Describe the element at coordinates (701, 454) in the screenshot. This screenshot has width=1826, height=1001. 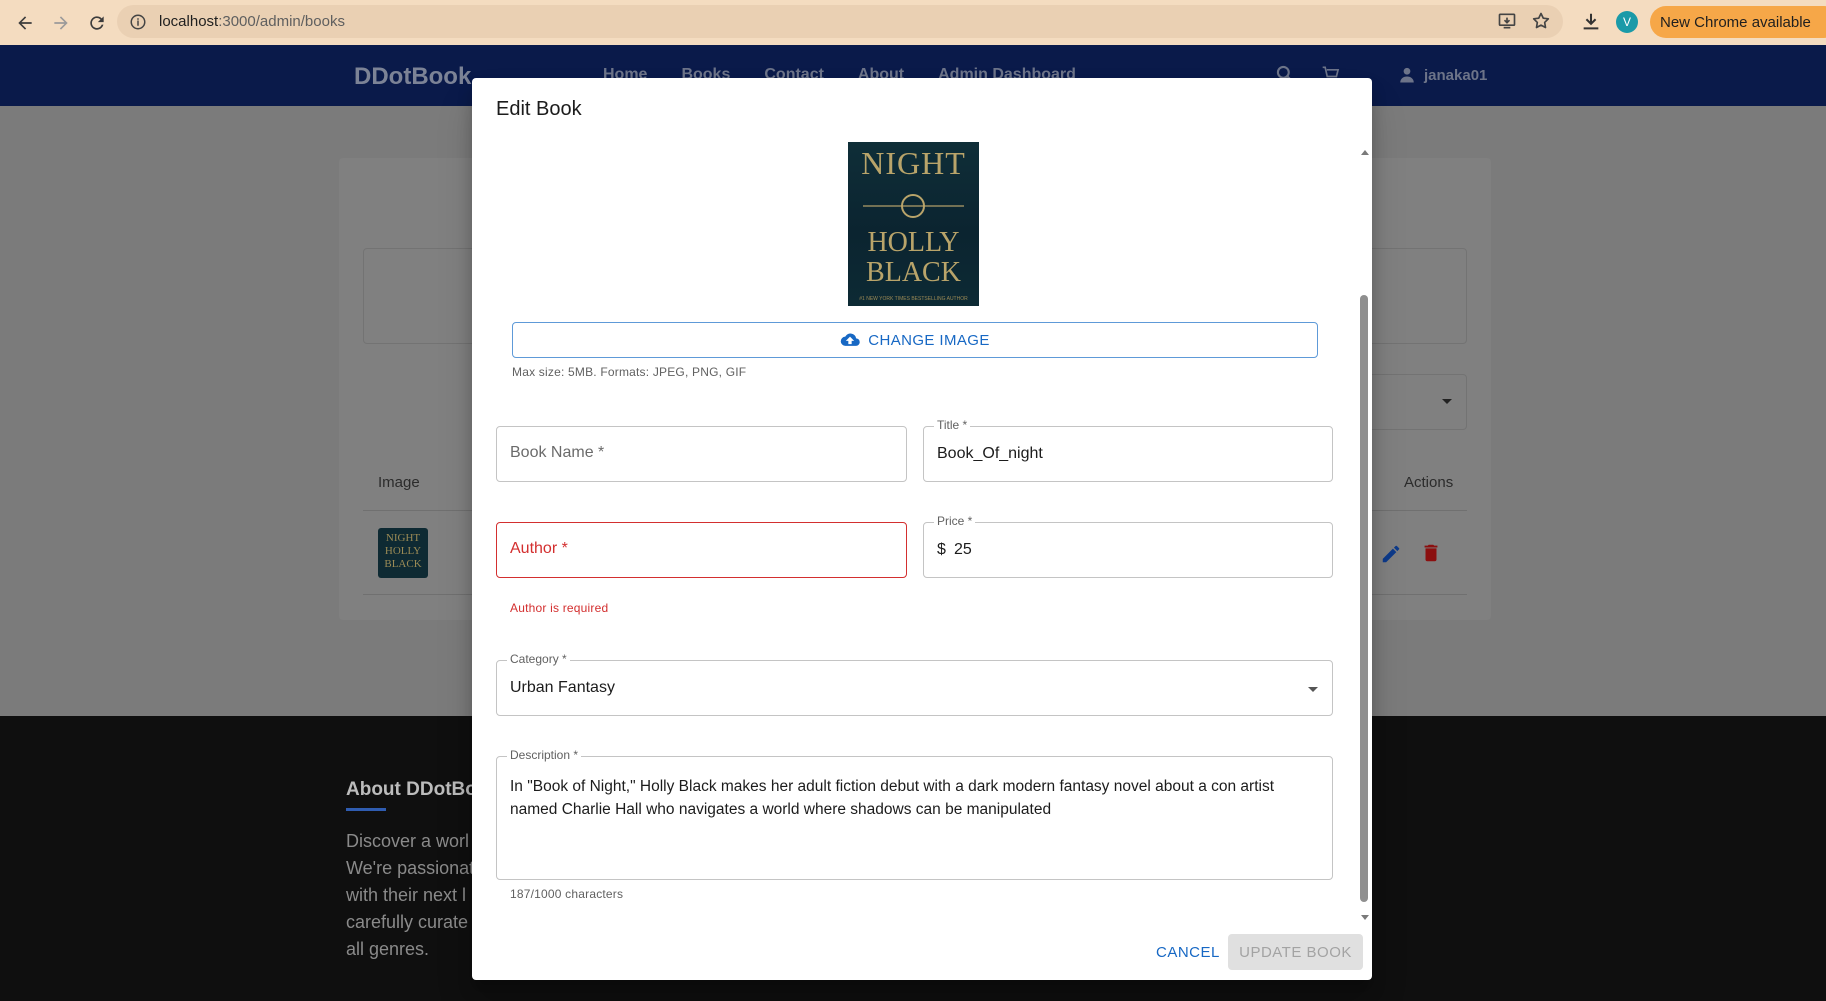
I see `book-name-field: Book Name *` at that location.